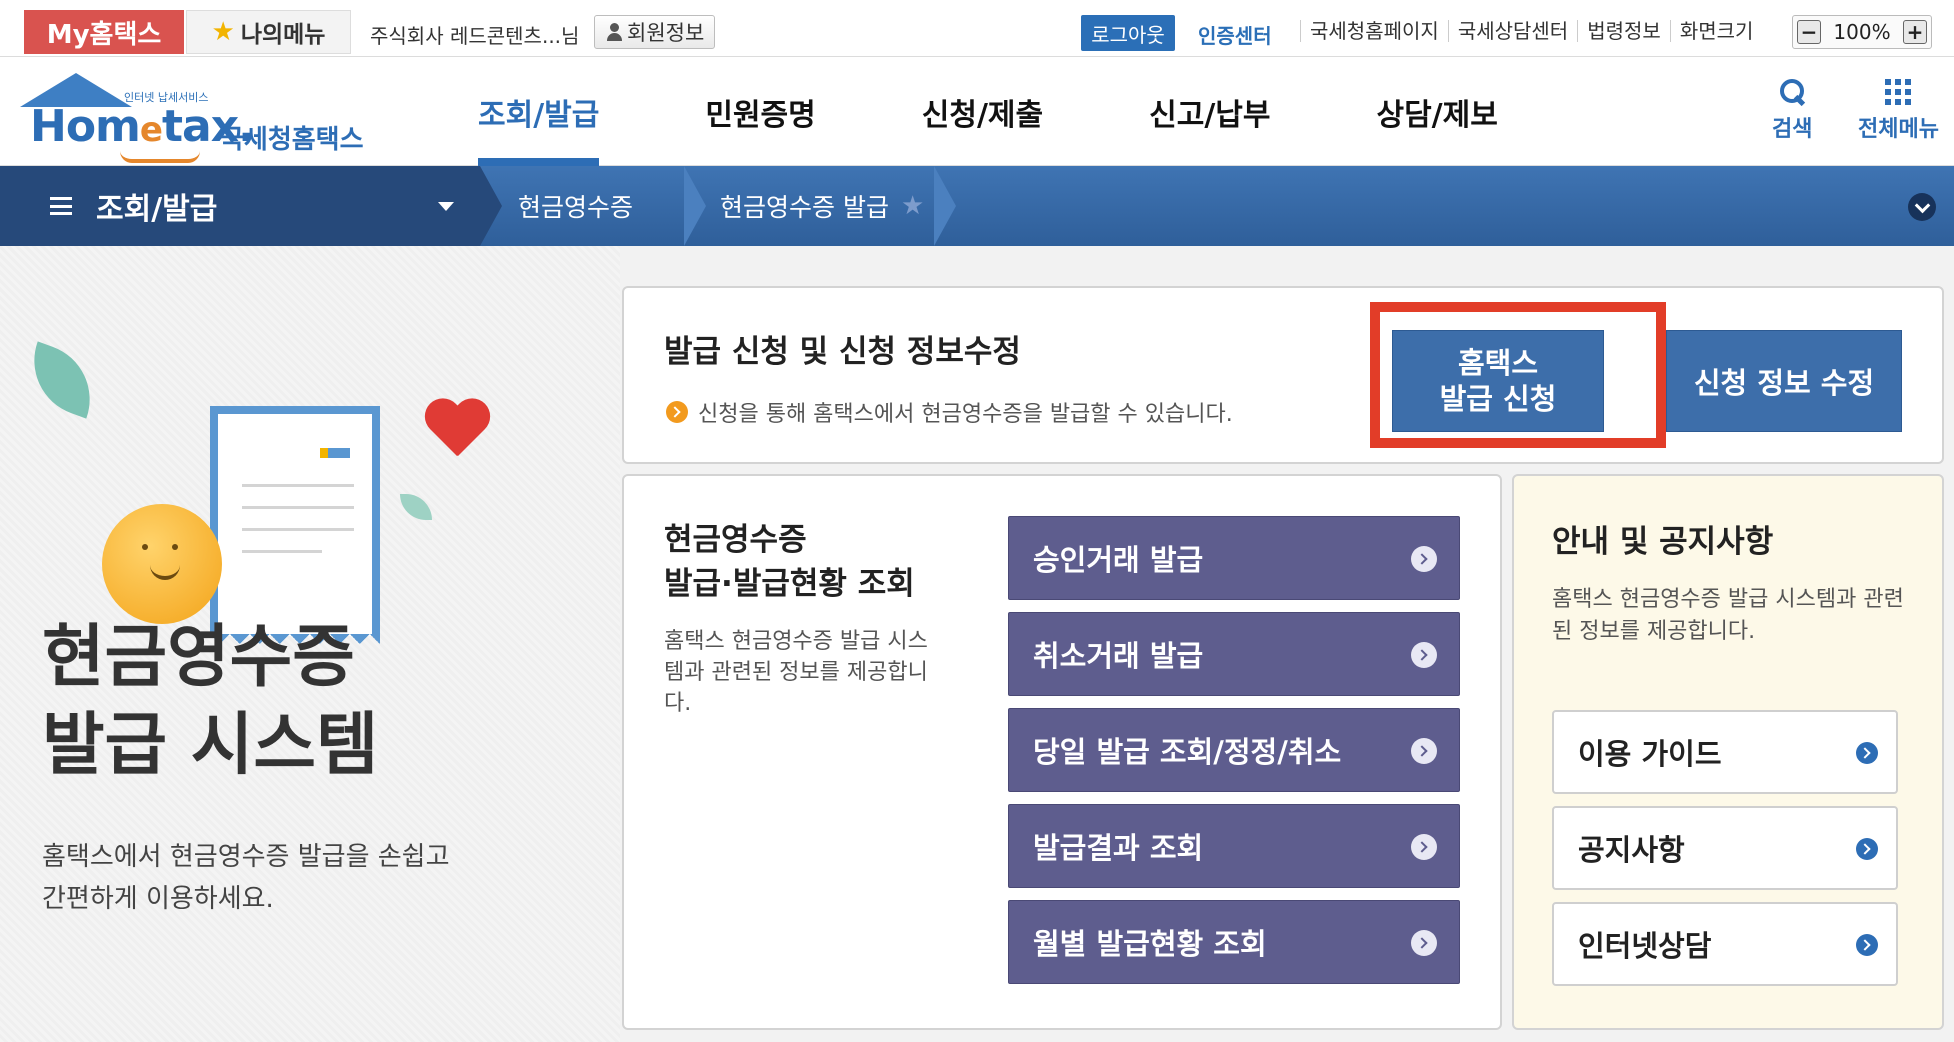  Describe the element at coordinates (158, 899) in the screenshot. I see `hero-desc-line2: 간편하게 이용하세요.` at that location.